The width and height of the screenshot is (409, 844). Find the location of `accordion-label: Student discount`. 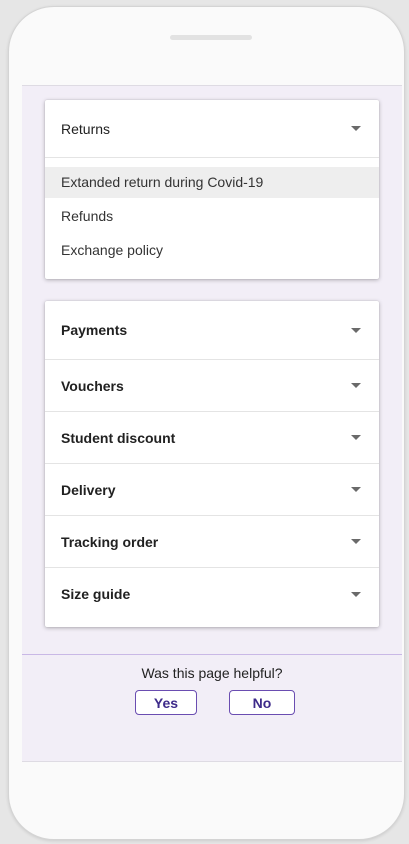

accordion-label: Student discount is located at coordinates (118, 437).